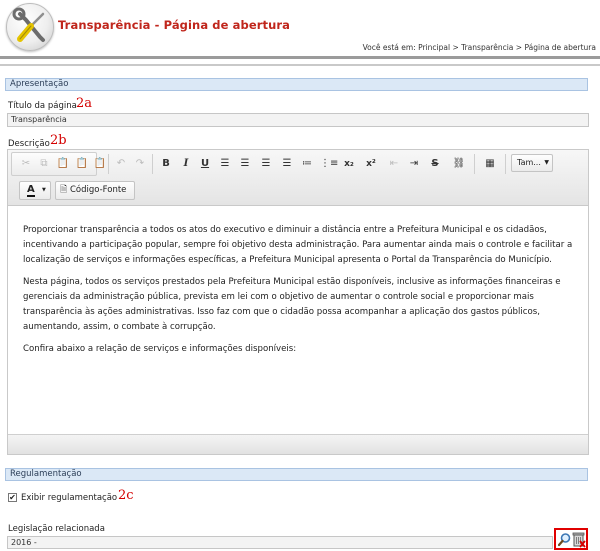  I want to click on redo-icon: ↷, so click(140, 164).